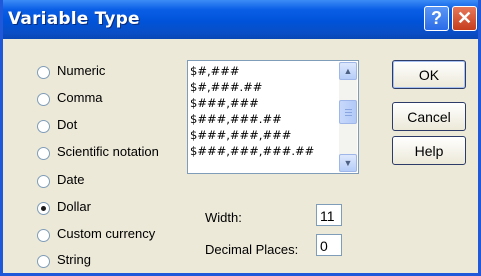 The width and height of the screenshot is (481, 276). What do you see at coordinates (106, 233) in the screenshot?
I see `radio-label: Custom currency` at bounding box center [106, 233].